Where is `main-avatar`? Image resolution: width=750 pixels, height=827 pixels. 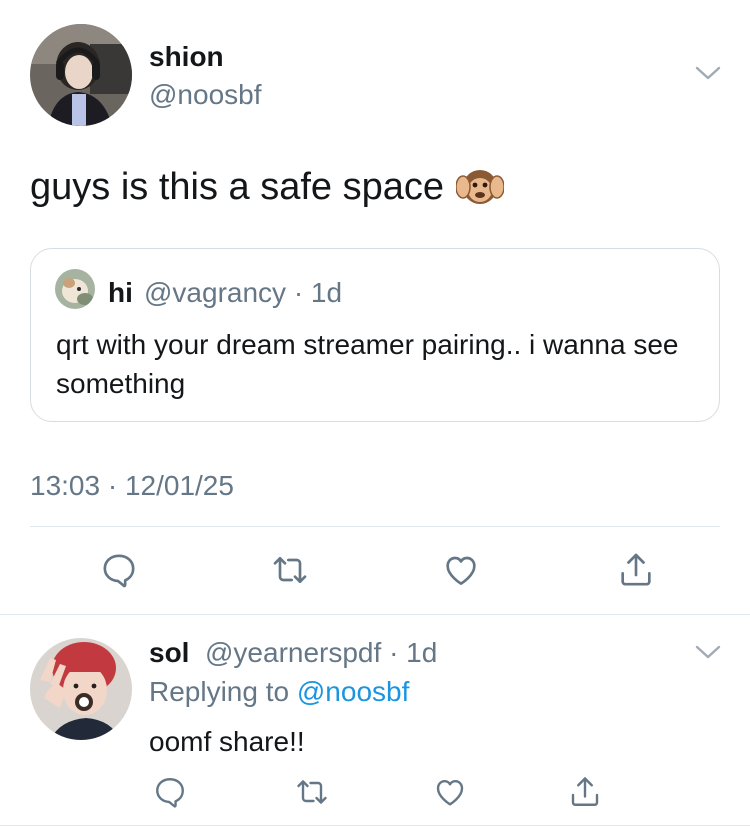 main-avatar is located at coordinates (81, 75).